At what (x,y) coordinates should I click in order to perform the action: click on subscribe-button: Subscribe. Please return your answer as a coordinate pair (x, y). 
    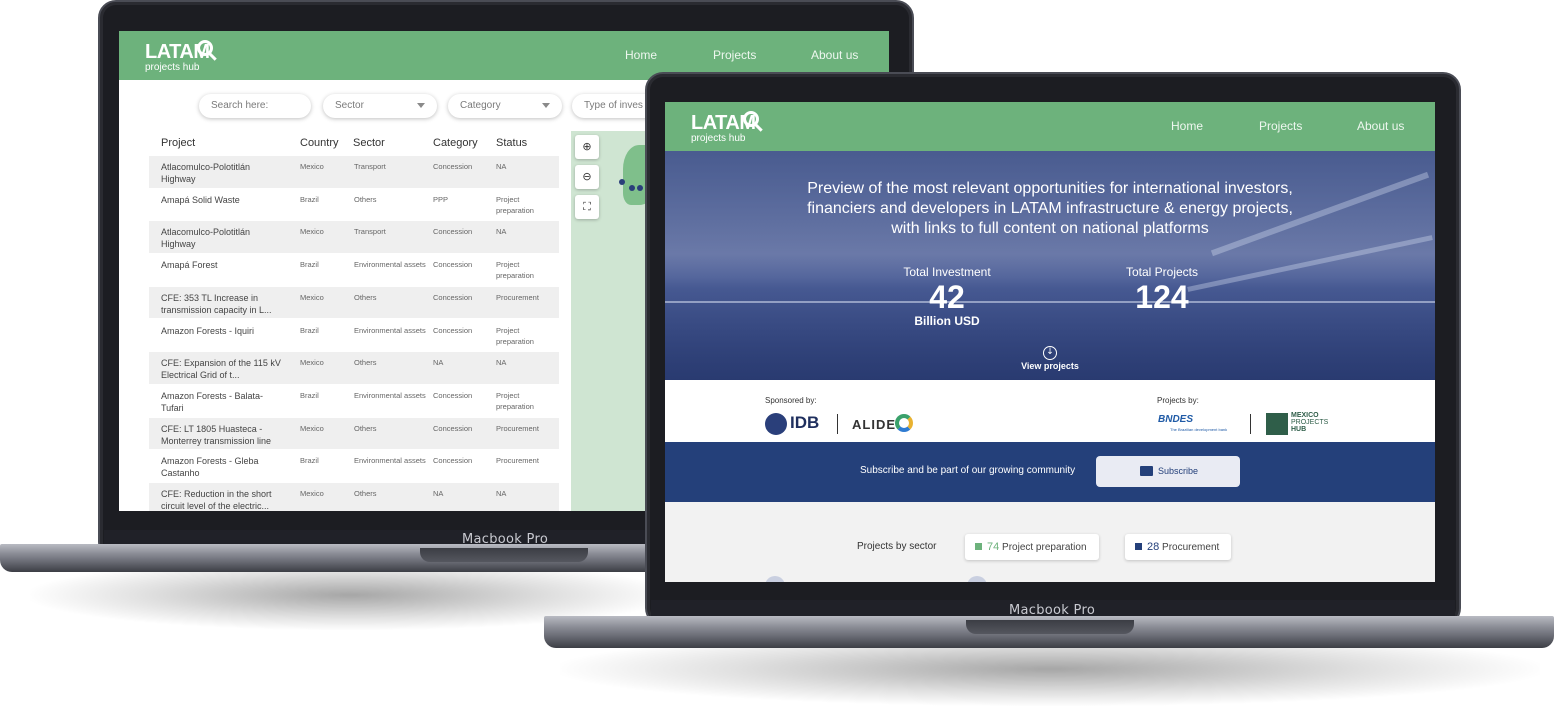
    Looking at the image, I should click on (1168, 471).